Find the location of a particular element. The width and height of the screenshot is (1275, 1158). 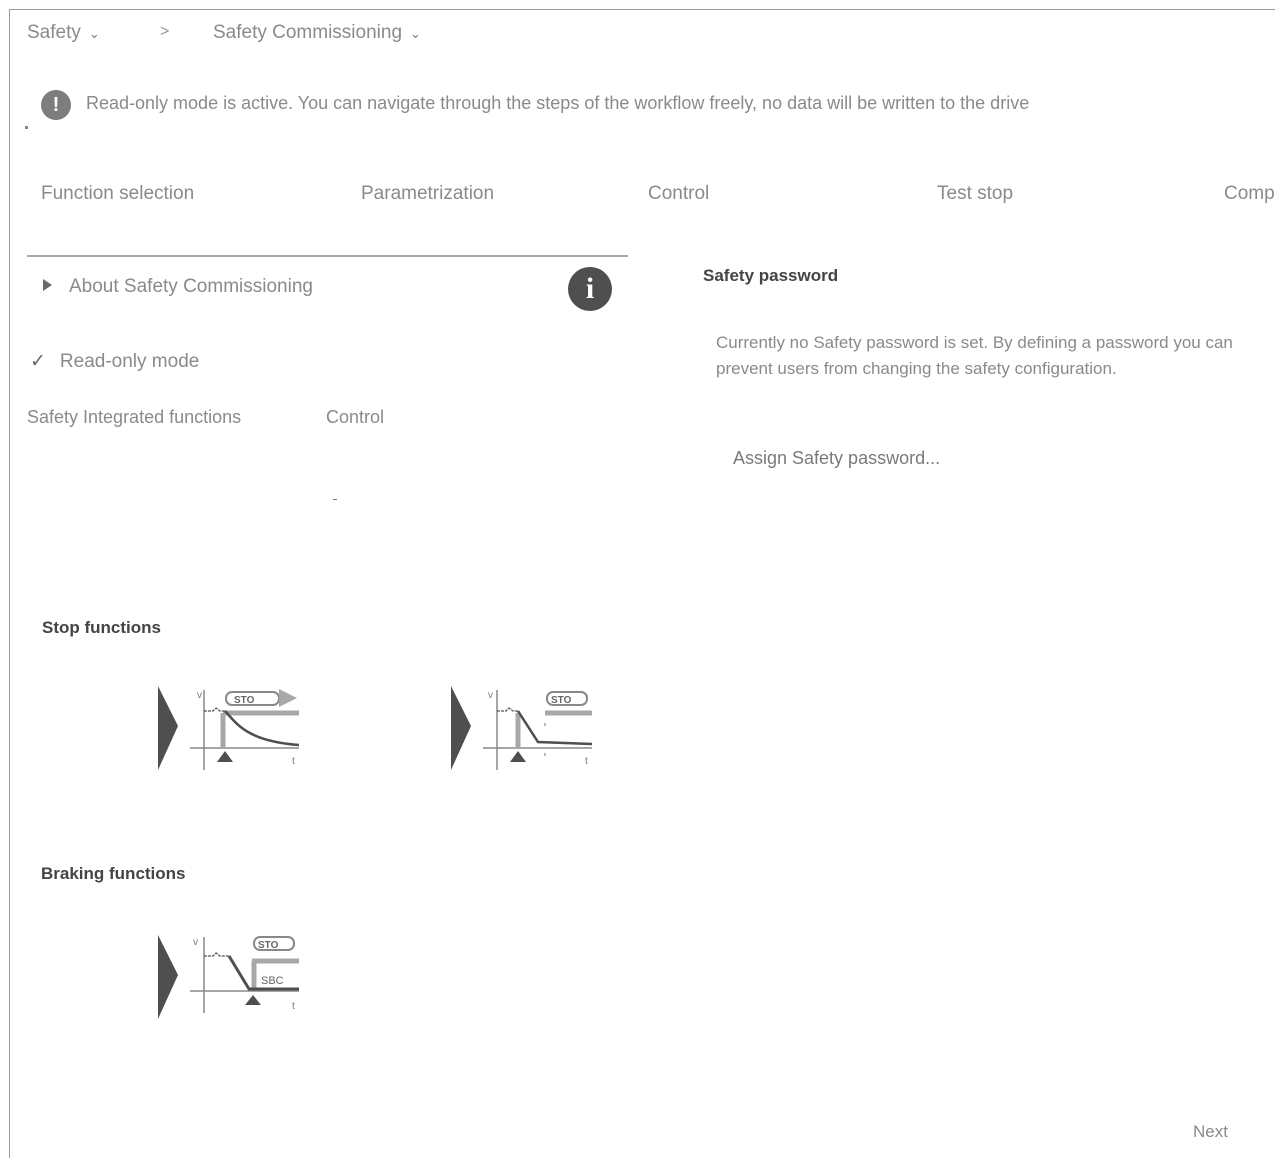

step-test-stop: Test stop is located at coordinates (975, 194).